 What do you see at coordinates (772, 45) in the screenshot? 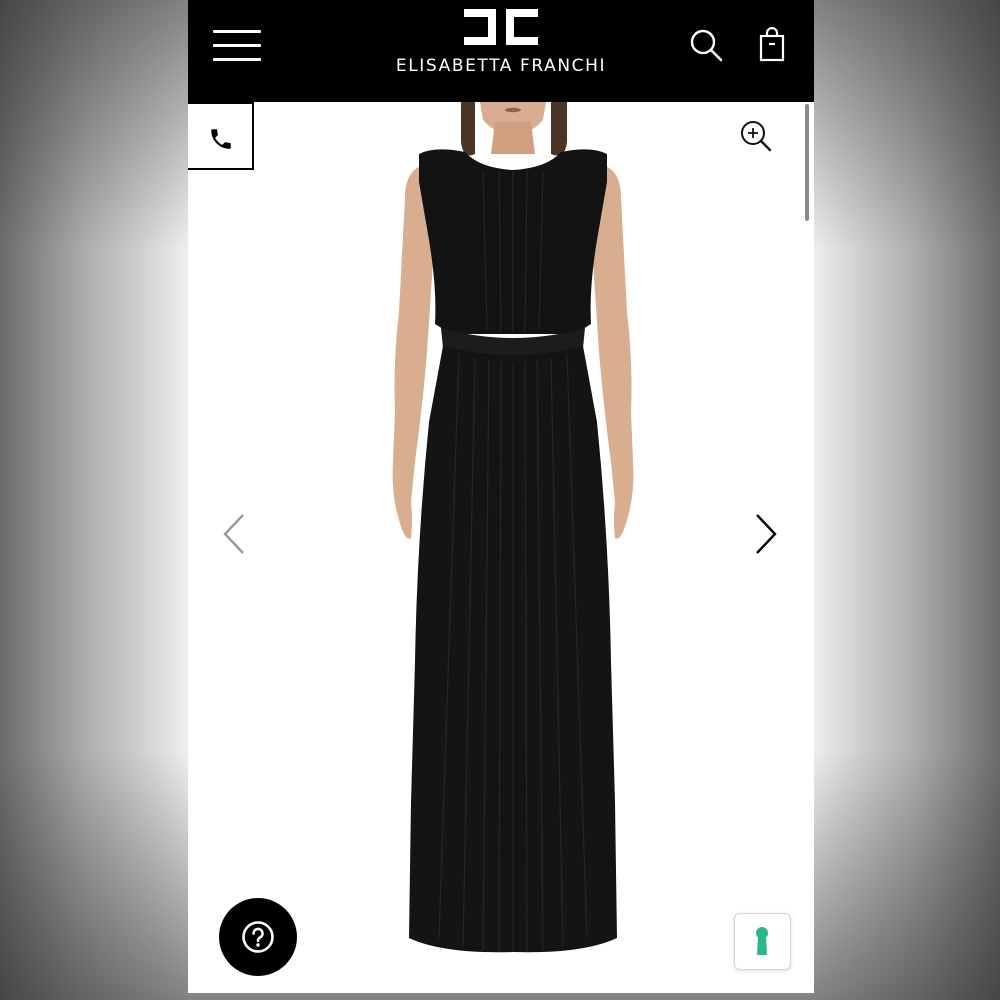
I see `shopping-bag-icon` at bounding box center [772, 45].